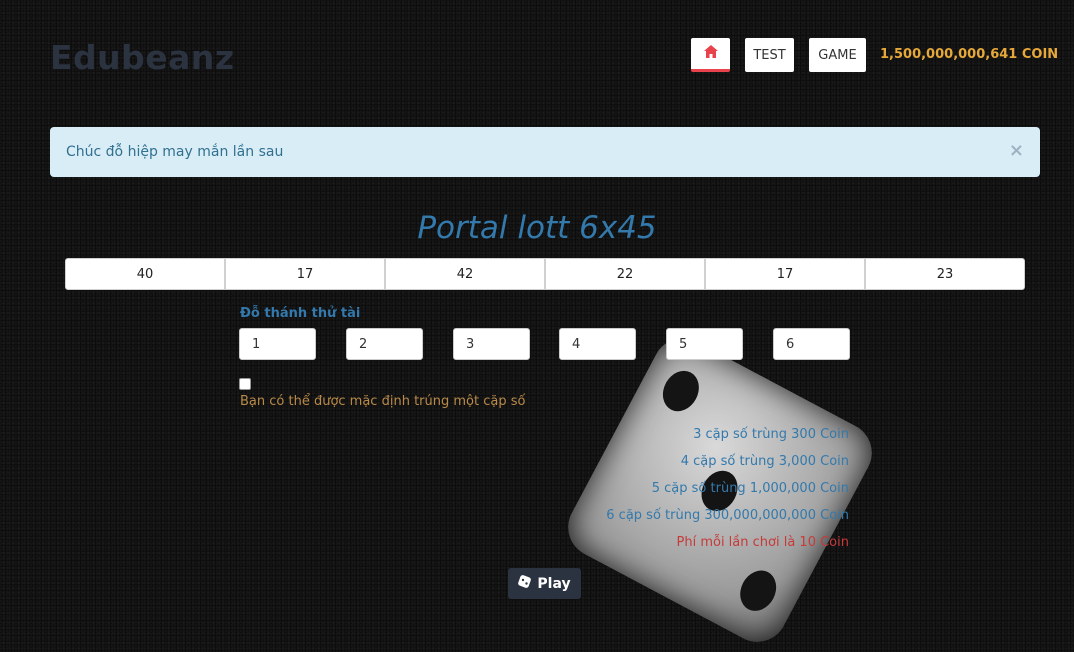  What do you see at coordinates (175, 152) in the screenshot?
I see `alert-message: Chúc đỗ hiệp may mắn lần sau` at bounding box center [175, 152].